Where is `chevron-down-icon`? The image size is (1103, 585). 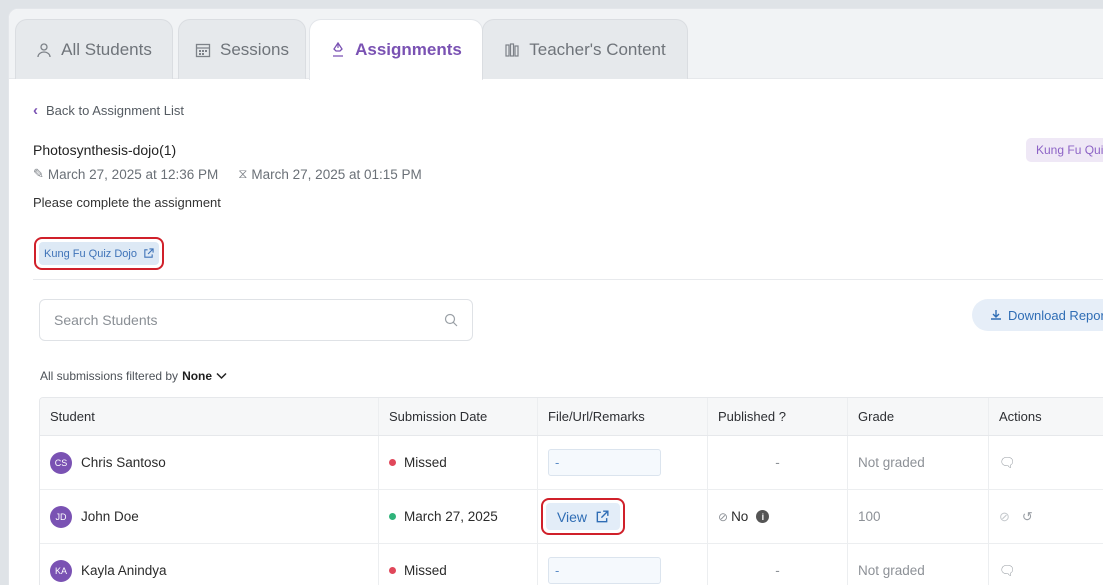 chevron-down-icon is located at coordinates (221, 376).